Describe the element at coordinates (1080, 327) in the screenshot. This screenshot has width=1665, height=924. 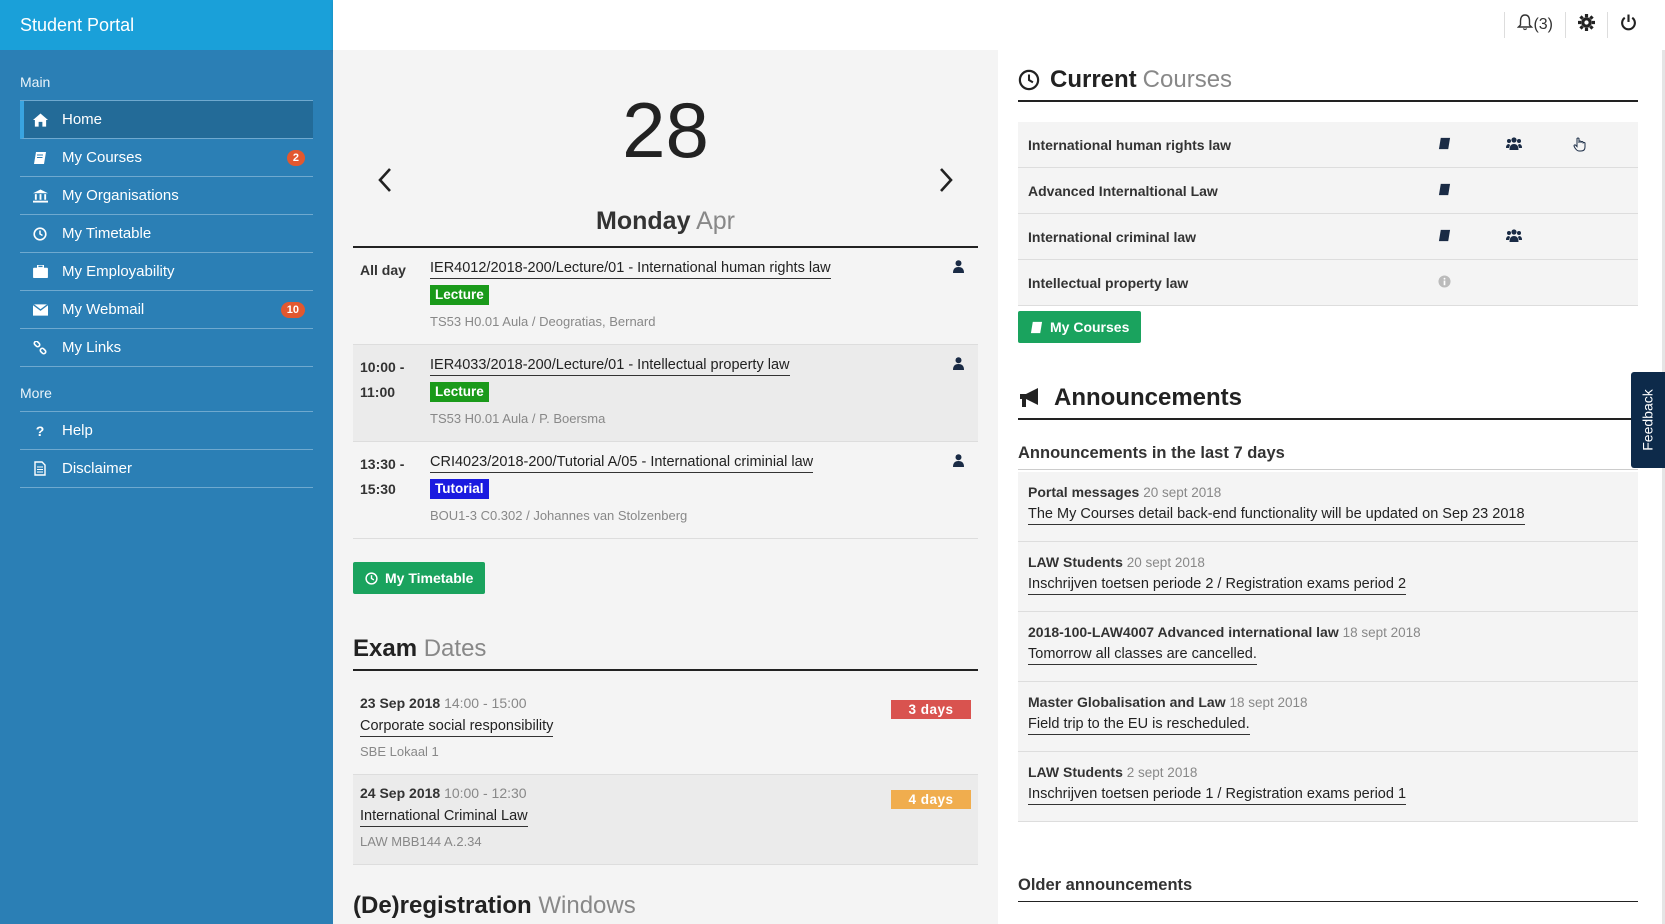
I see `my-courses-button: My Courses` at that location.